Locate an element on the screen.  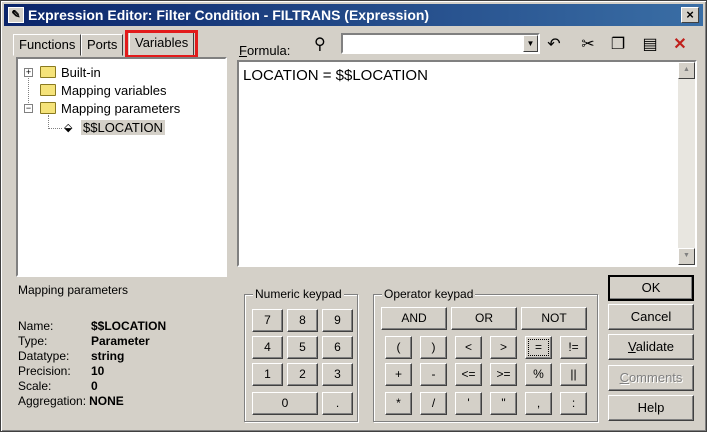
detail-key: Precision: is located at coordinates (44, 371).